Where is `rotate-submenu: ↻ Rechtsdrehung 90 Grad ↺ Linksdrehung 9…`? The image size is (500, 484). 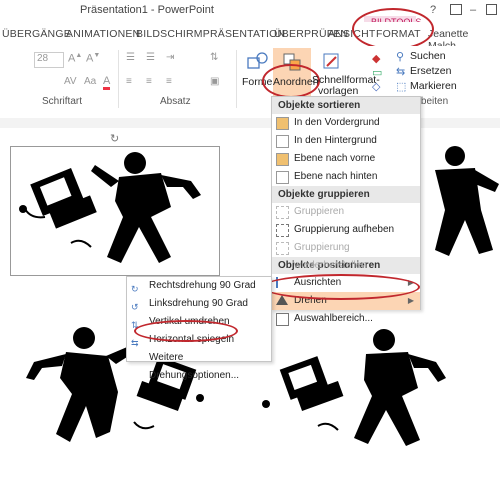 rotate-submenu: ↻ Rechtsdrehung 90 Grad ↺ Linksdrehung 9… is located at coordinates (199, 328).